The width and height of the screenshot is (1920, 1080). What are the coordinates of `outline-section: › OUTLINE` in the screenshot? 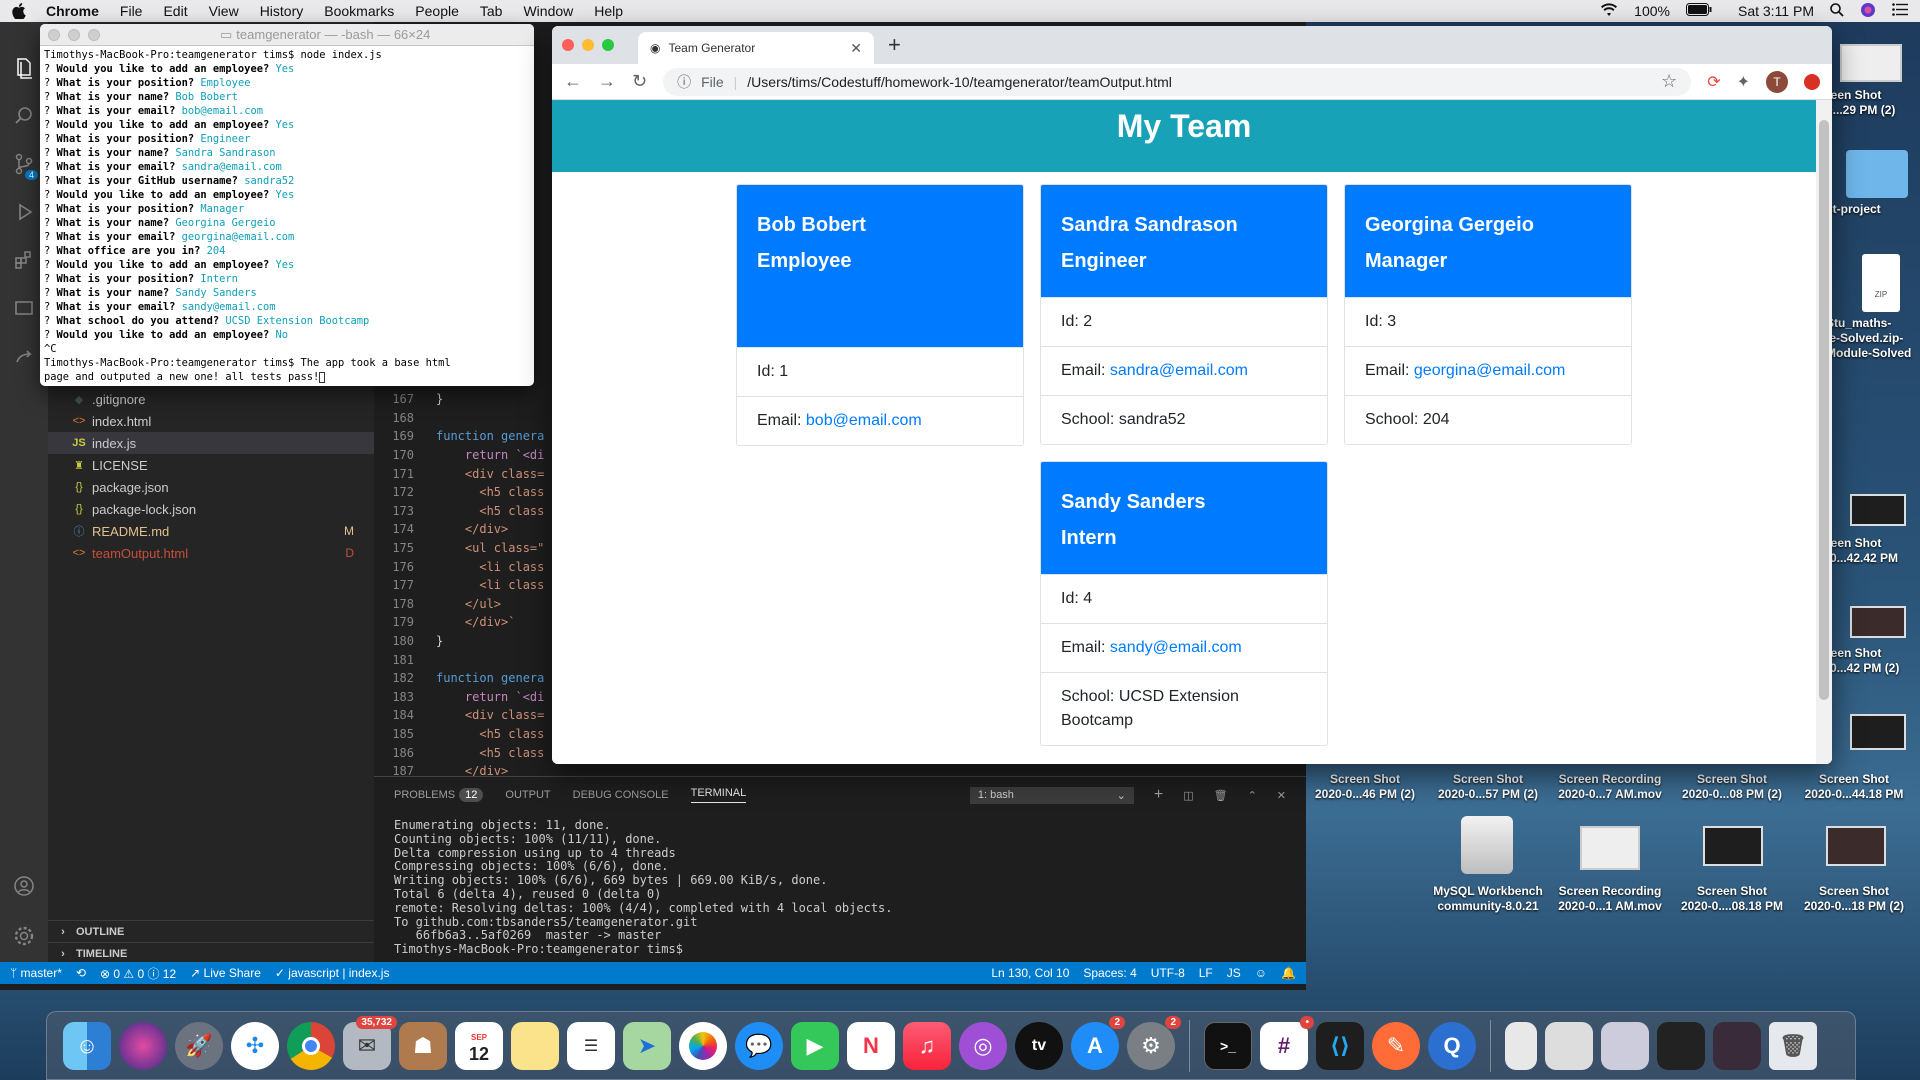 It's located at (211, 931).